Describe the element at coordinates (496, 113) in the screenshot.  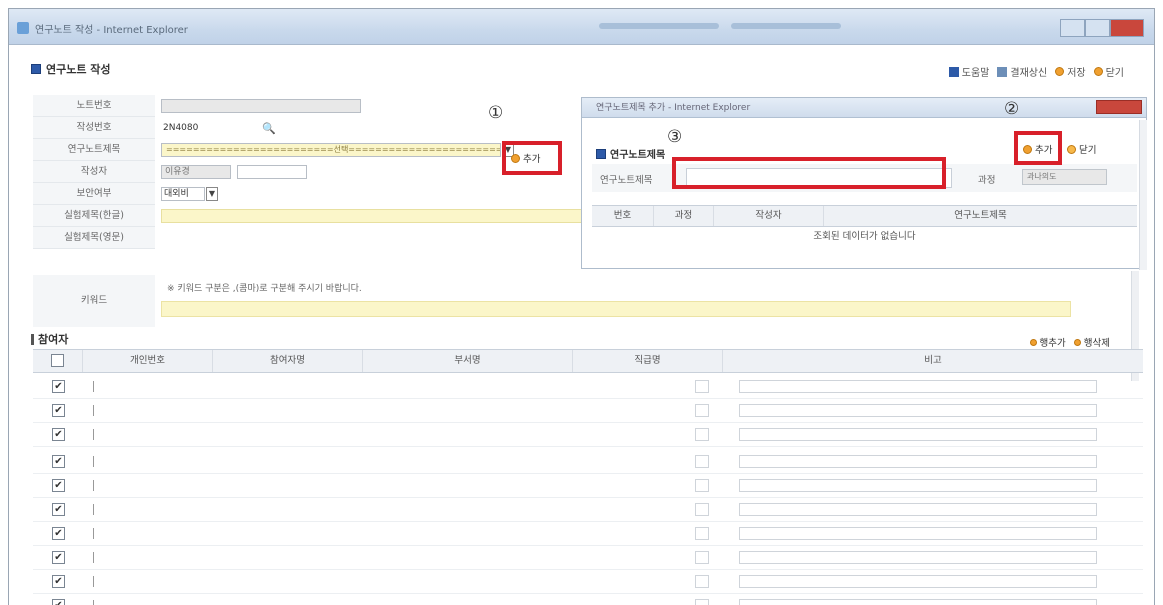
I see `annotation-number-1: ①` at that location.